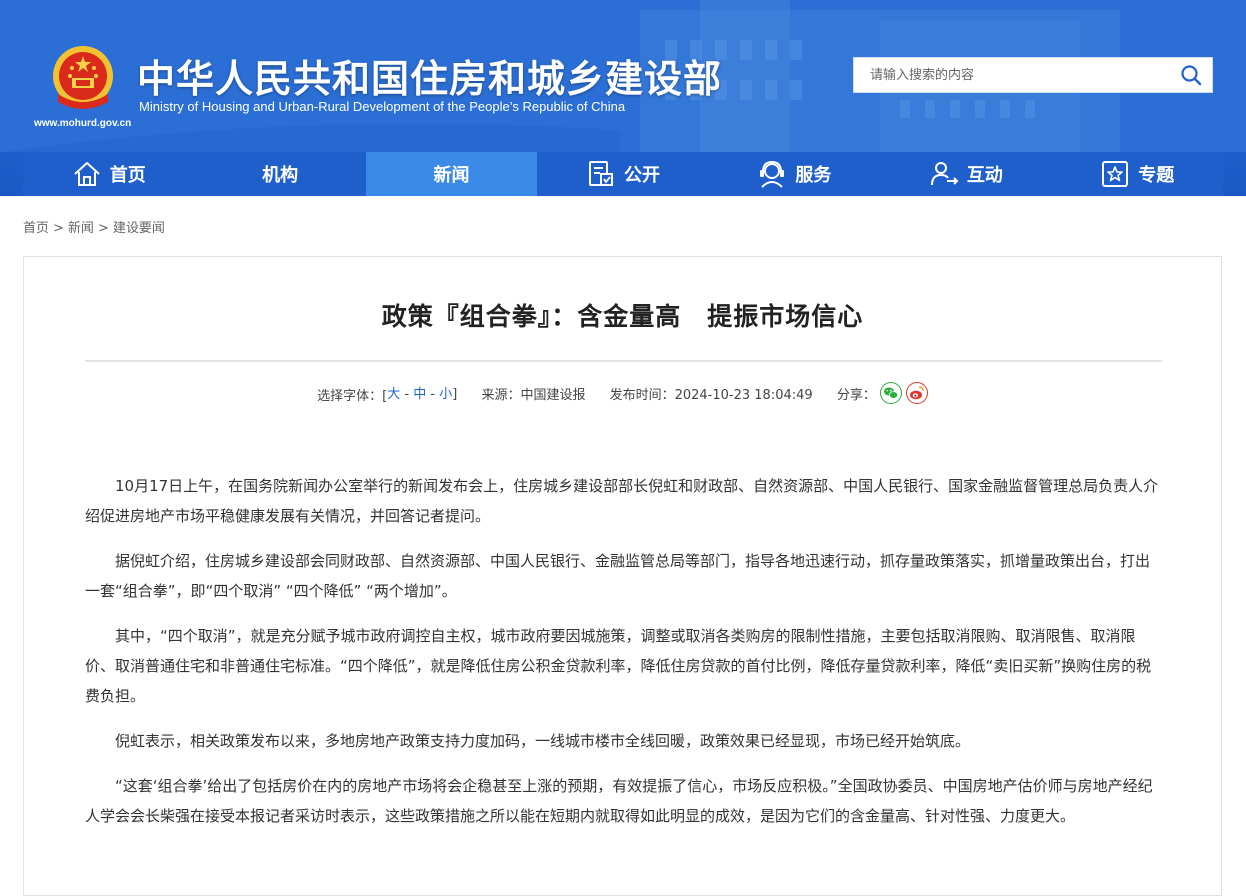  What do you see at coordinates (1017, 75) in the screenshot?
I see `search-input` at bounding box center [1017, 75].